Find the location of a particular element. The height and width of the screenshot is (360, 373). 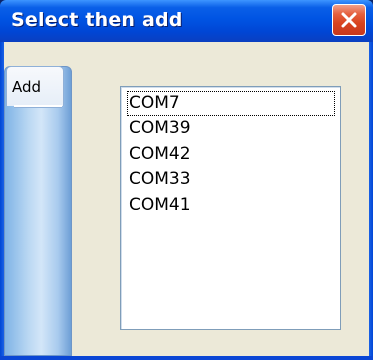

close-icon is located at coordinates (349, 20).